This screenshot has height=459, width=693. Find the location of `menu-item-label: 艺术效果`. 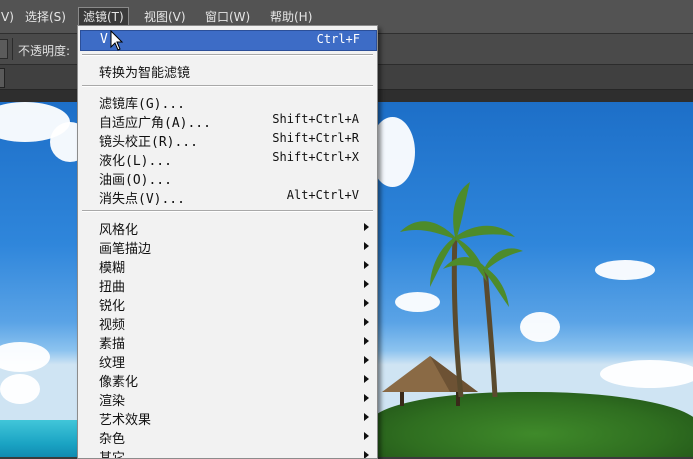

menu-item-label: 艺术效果 is located at coordinates (125, 420).